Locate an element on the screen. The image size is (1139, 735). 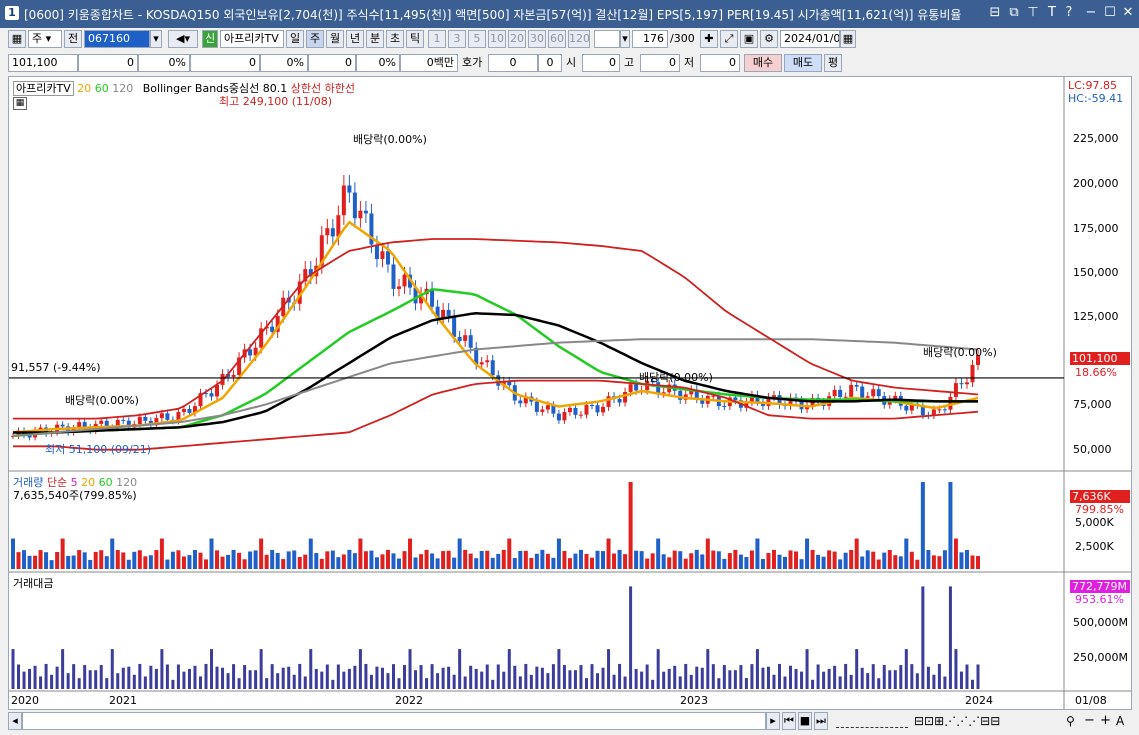
close-icon: ✕ is located at coordinates (1128, 13).